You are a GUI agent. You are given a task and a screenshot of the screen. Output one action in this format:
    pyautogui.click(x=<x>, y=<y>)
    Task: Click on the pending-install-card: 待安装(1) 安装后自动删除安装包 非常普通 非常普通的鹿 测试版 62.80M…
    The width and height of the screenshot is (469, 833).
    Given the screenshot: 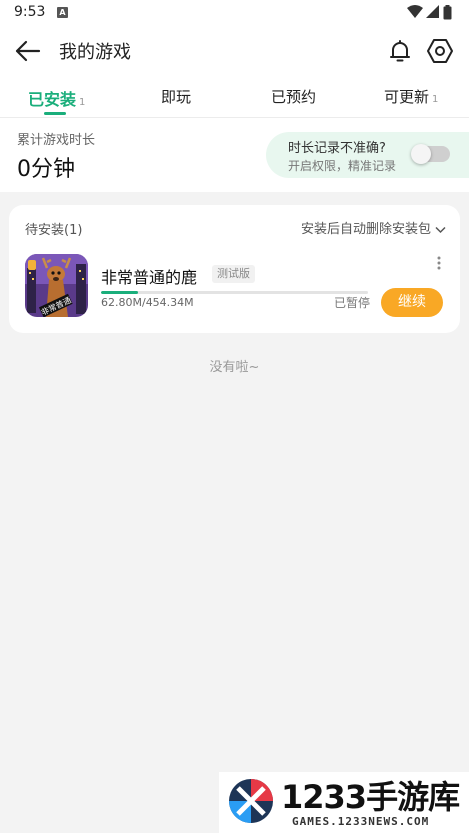 What is the action you would take?
    pyautogui.click(x=234, y=269)
    